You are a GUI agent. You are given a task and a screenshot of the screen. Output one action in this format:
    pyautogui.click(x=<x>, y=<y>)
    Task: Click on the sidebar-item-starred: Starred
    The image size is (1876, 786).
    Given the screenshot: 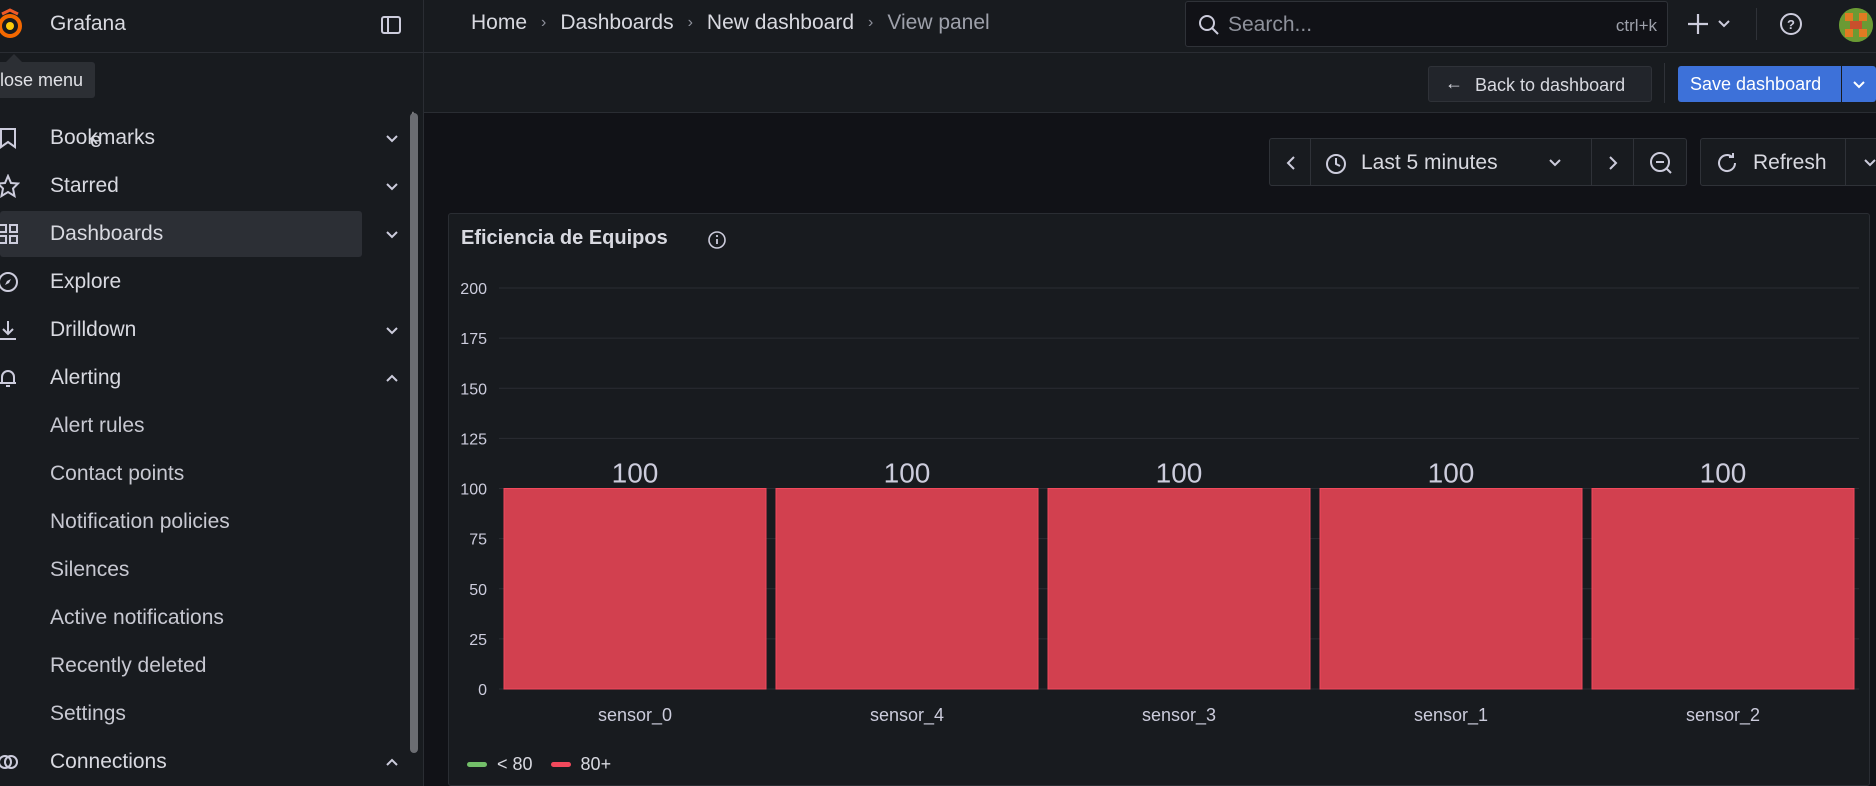 What is the action you would take?
    pyautogui.click(x=199, y=186)
    